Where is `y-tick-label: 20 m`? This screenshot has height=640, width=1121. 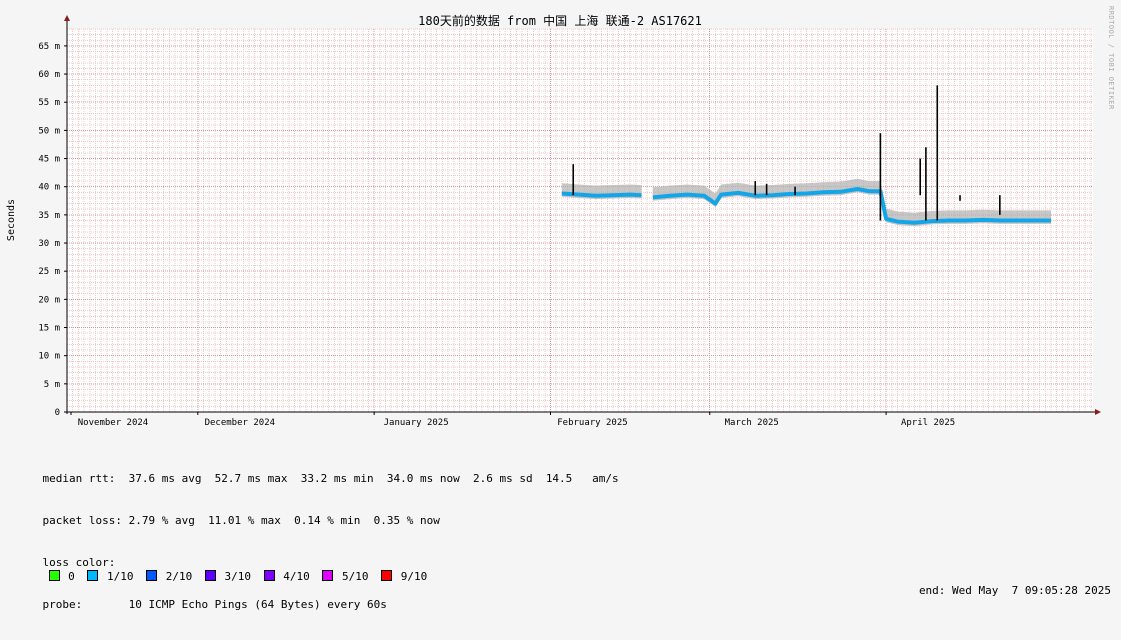 y-tick-label: 20 m is located at coordinates (49, 300).